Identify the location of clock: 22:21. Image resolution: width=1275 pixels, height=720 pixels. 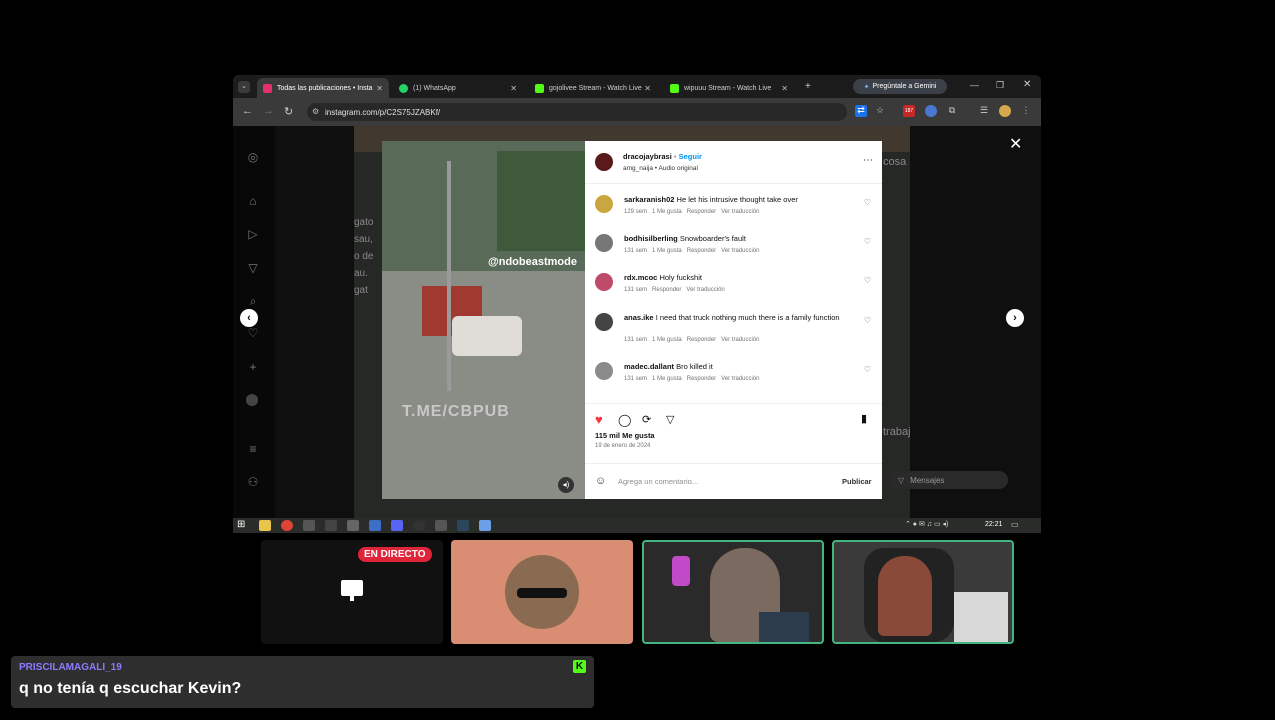
(994, 524).